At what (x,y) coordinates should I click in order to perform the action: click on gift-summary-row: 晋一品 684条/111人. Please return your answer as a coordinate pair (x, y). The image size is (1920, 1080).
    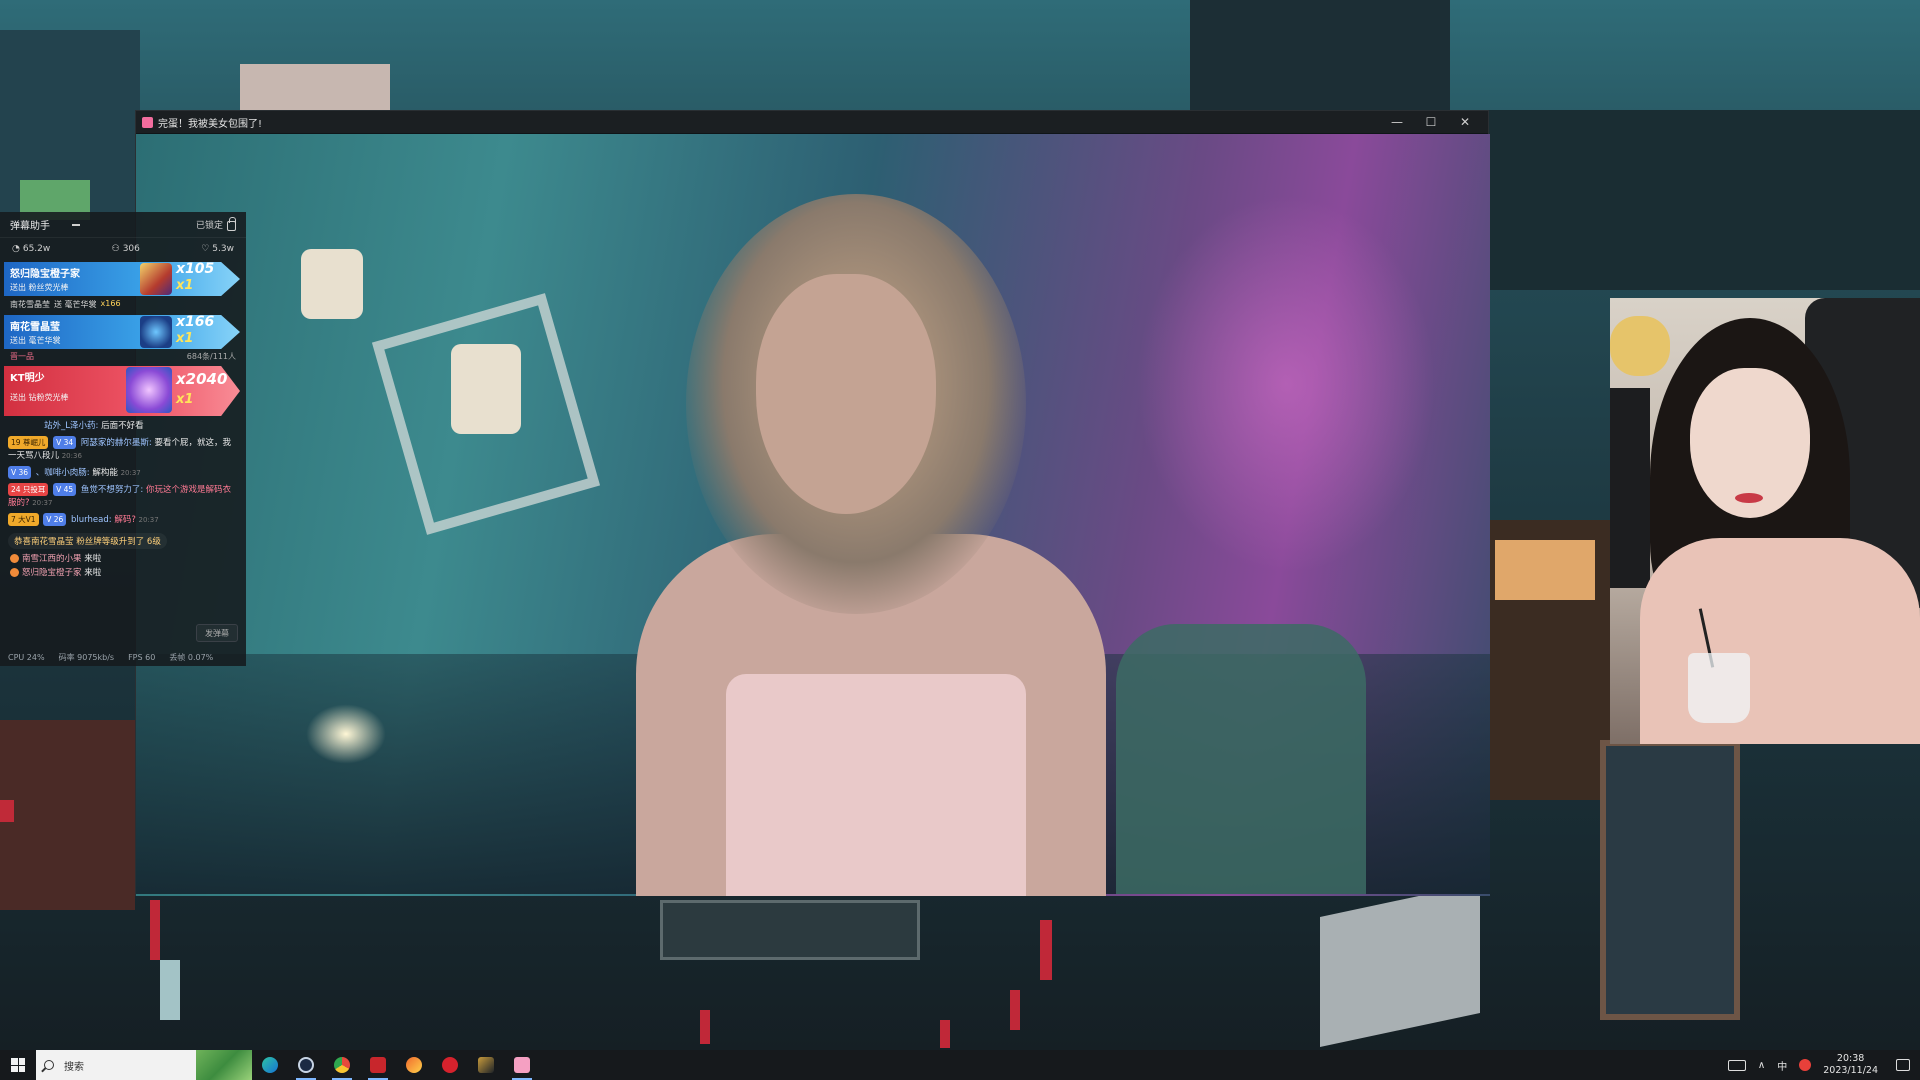
    Looking at the image, I should click on (123, 356).